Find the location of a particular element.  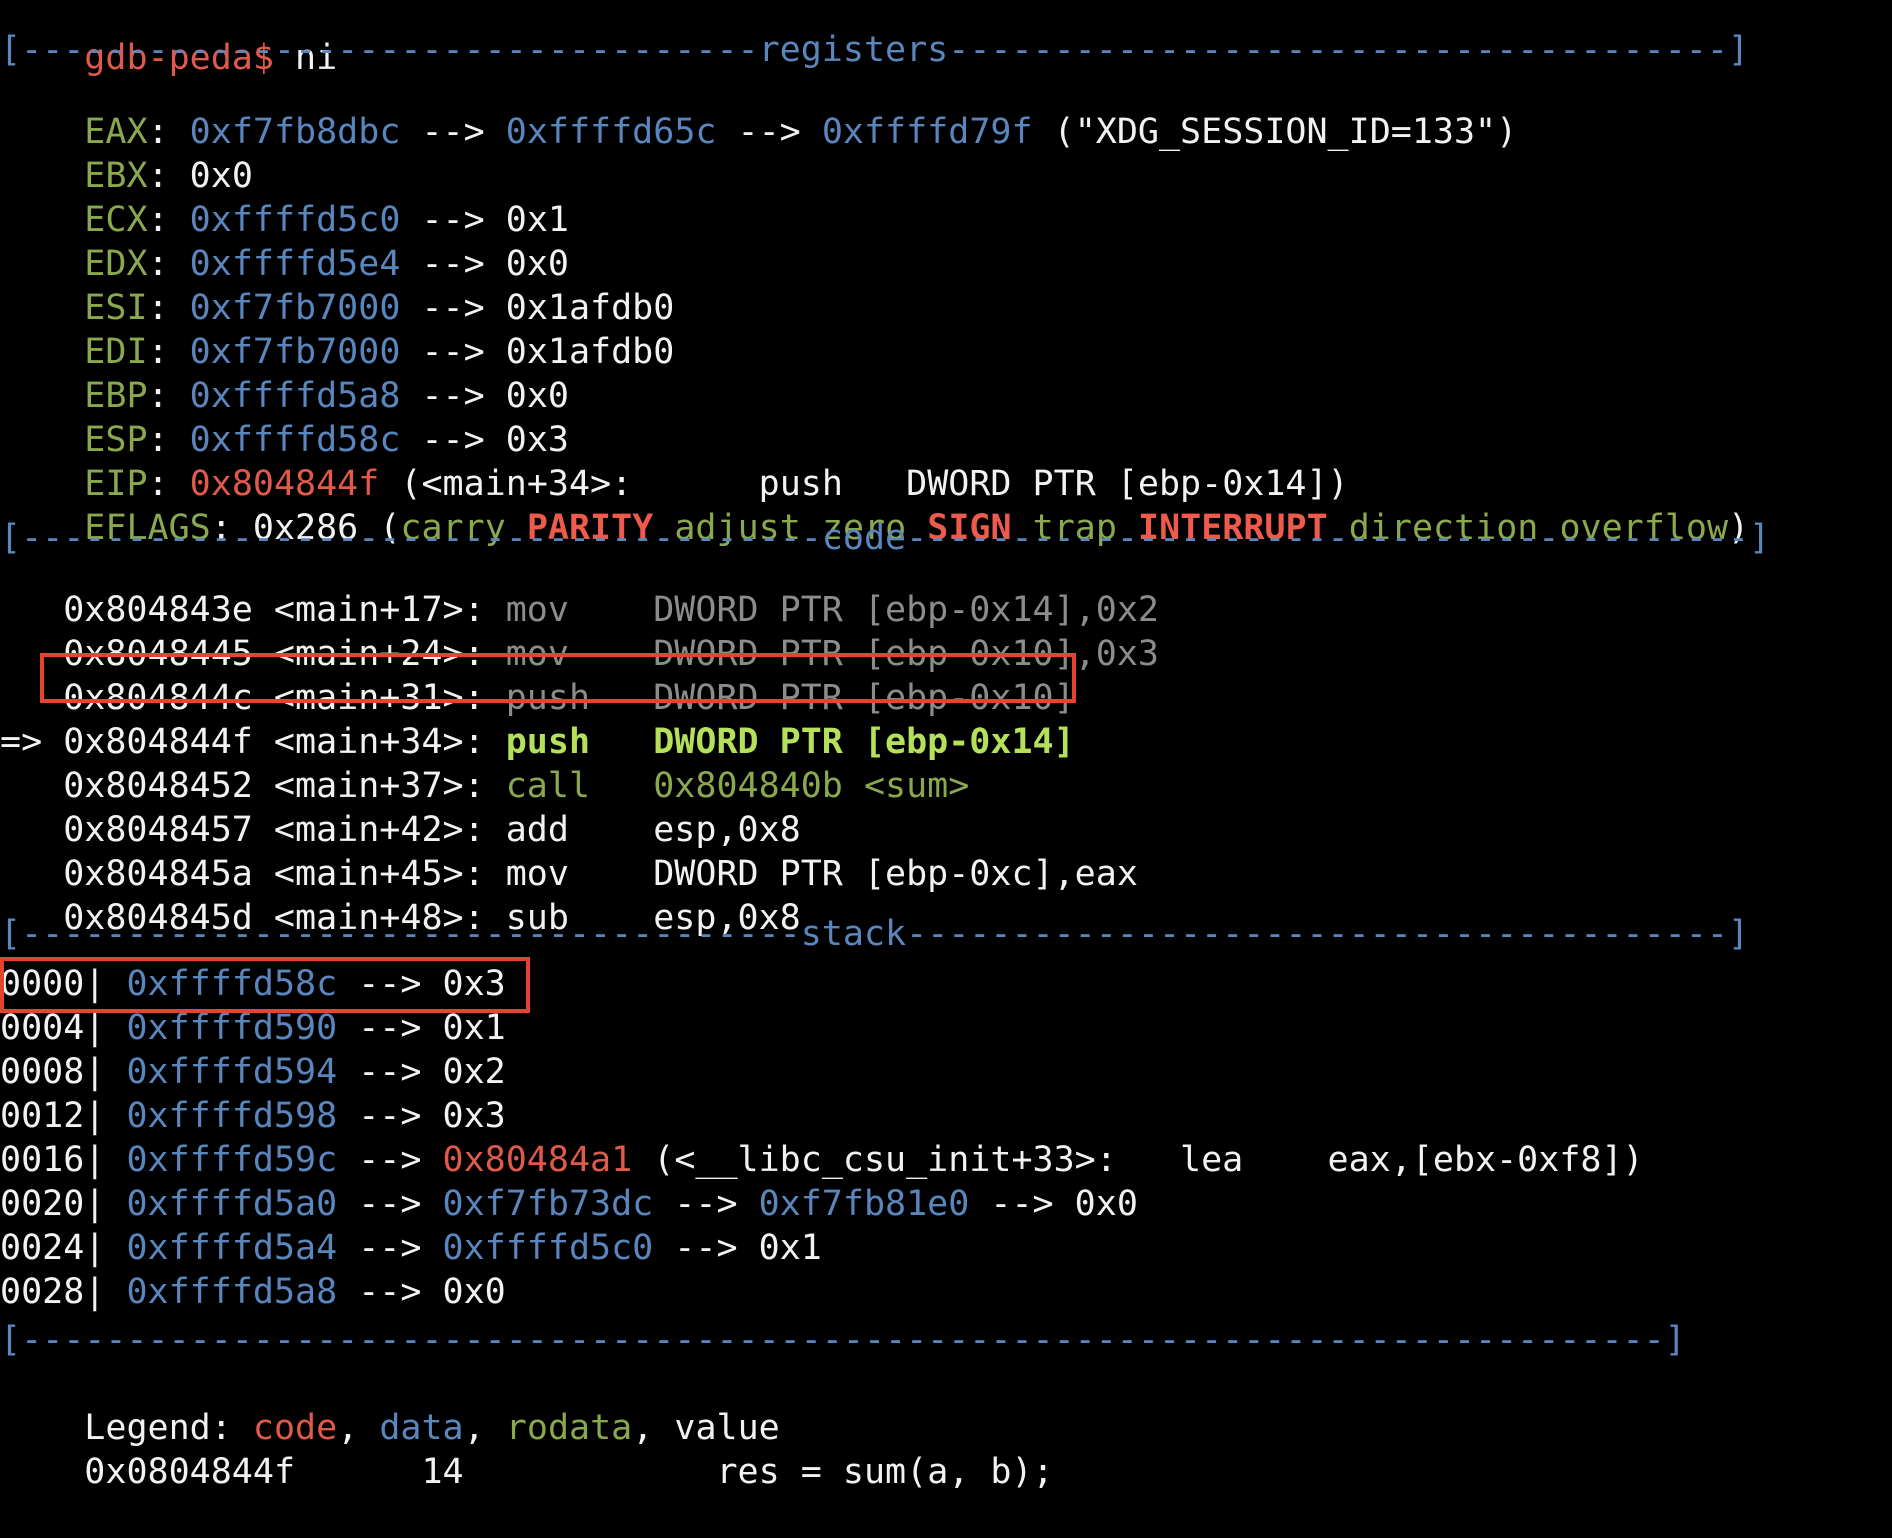

instruction-address: 0x804843e <main+17>: is located at coordinates (274, 610).